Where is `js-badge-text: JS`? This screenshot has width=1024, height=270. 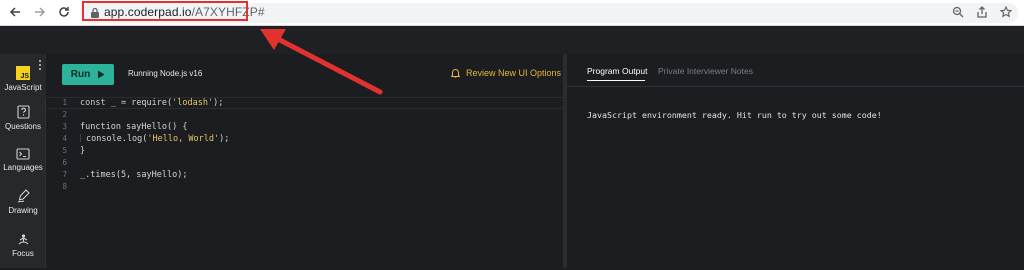 js-badge-text: JS is located at coordinates (24, 76).